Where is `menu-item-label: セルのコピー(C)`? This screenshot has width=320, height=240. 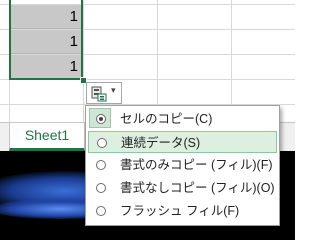
menu-item-label: セルのコピー(C) is located at coordinates (166, 119).